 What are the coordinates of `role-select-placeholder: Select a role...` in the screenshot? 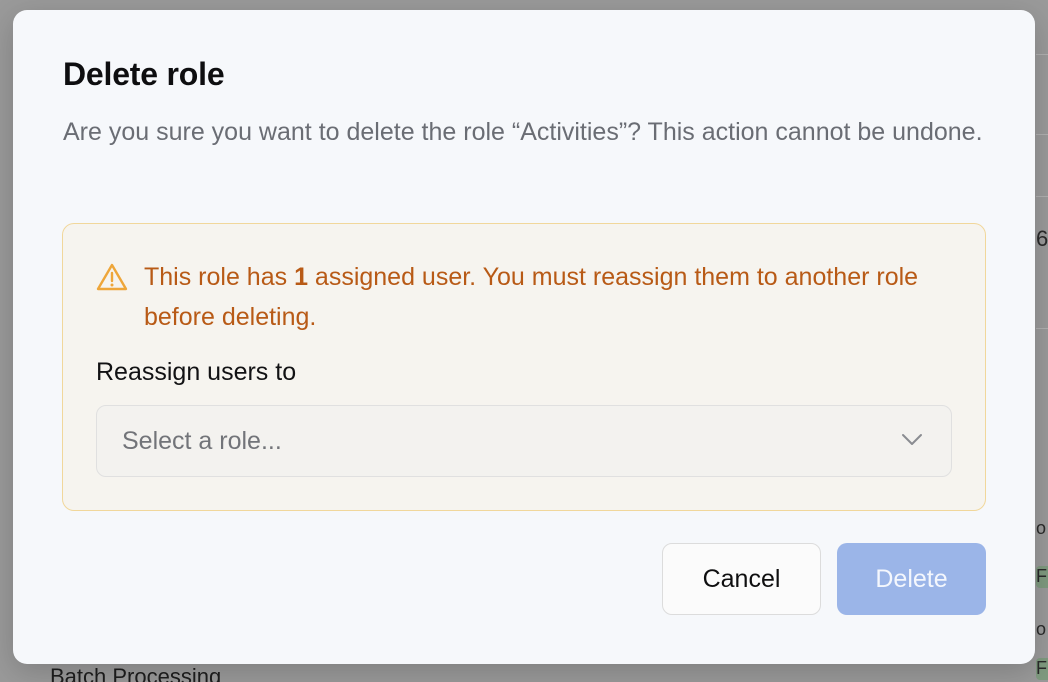 It's located at (202, 441).